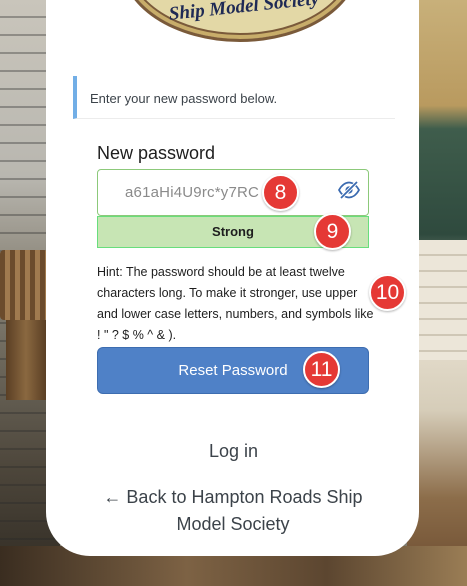  What do you see at coordinates (26, 360) in the screenshot?
I see `winch-drum` at bounding box center [26, 360].